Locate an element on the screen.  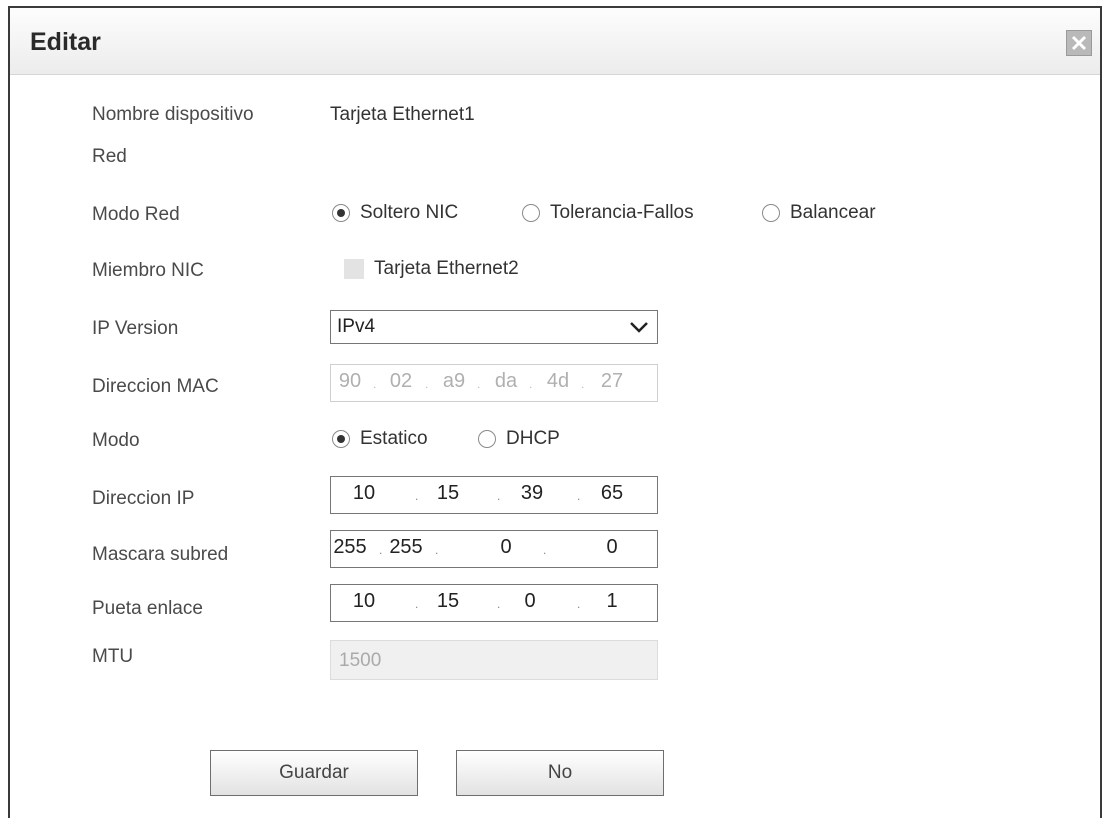
subnet-mask-label: Mascara subred is located at coordinates (160, 554).